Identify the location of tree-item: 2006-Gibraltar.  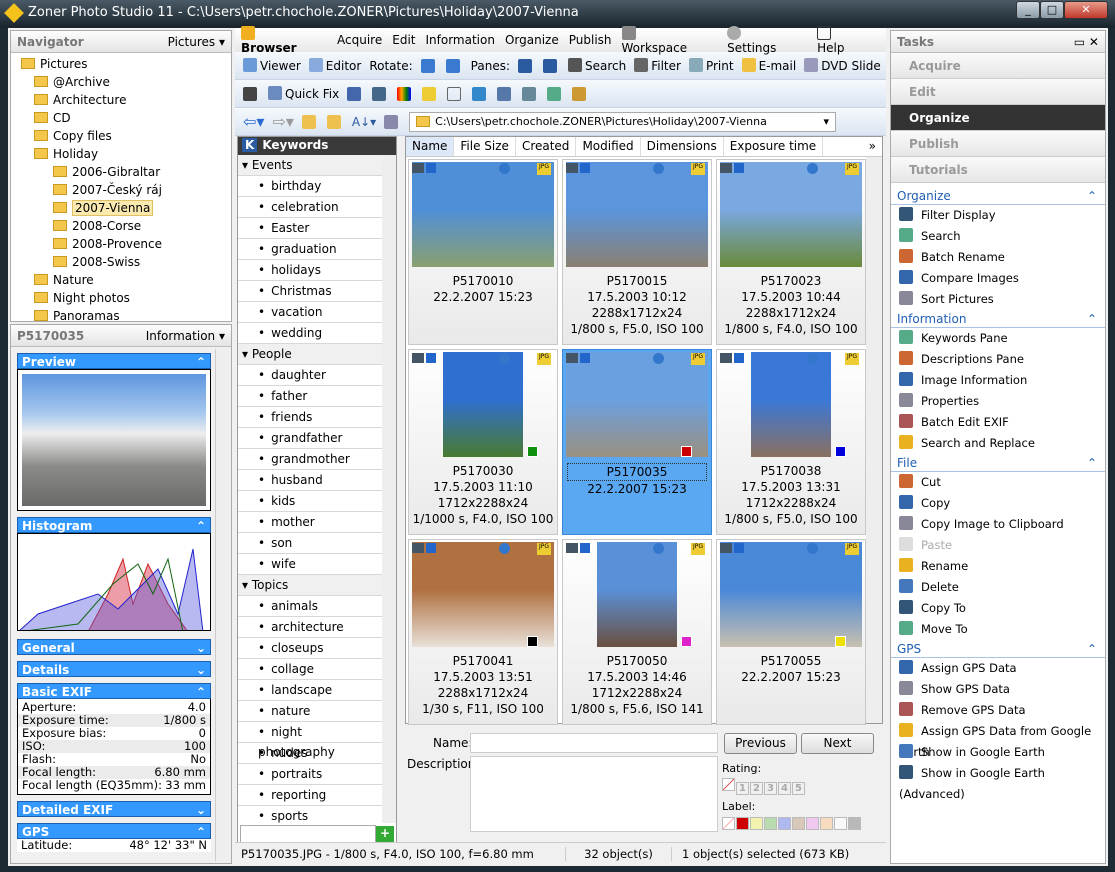
(121, 172).